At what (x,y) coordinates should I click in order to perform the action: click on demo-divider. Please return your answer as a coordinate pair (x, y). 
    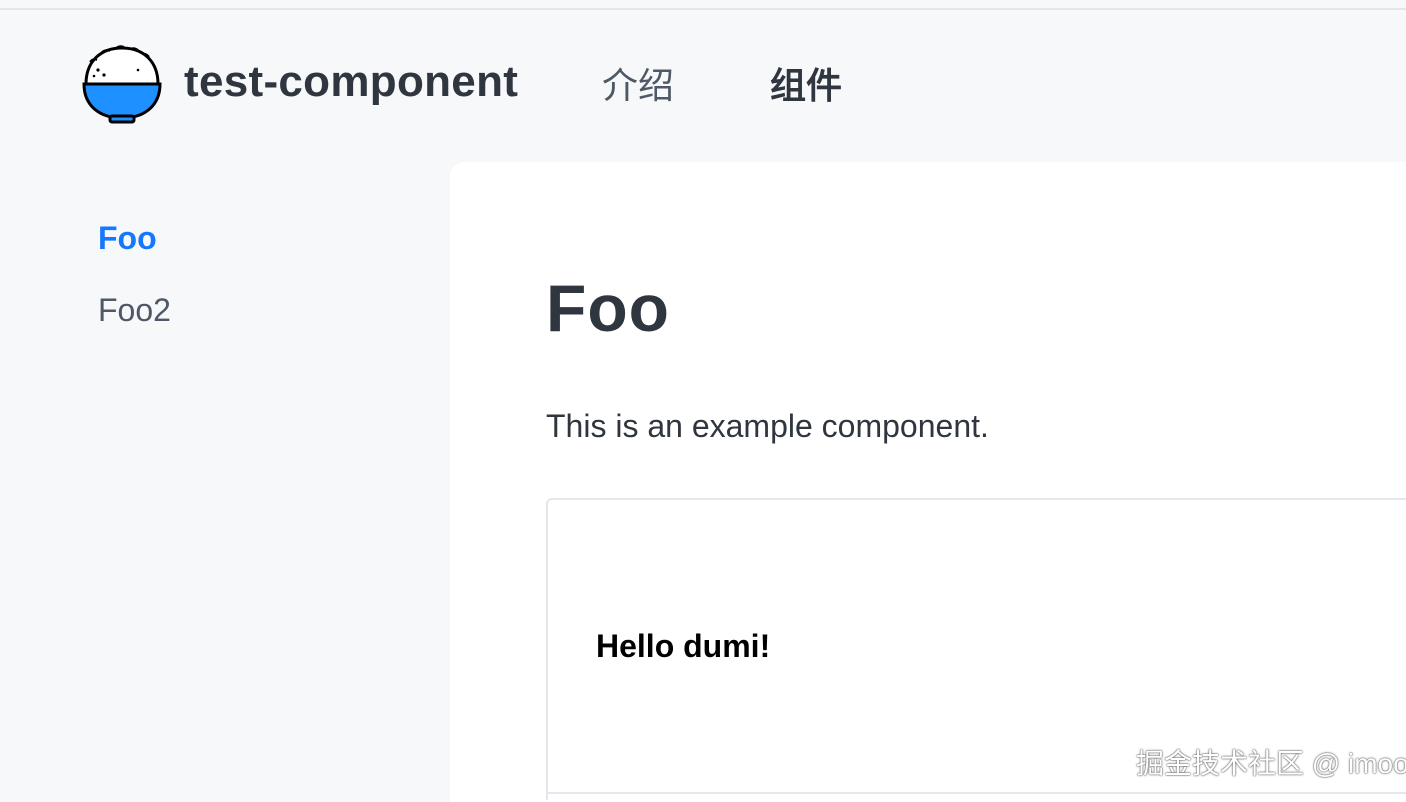
    Looking at the image, I should click on (977, 793).